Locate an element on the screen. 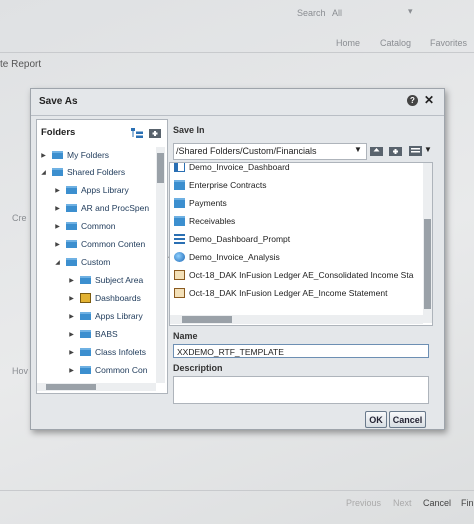 The image size is (474, 524). tree-item-label: My Folders is located at coordinates (88, 155).